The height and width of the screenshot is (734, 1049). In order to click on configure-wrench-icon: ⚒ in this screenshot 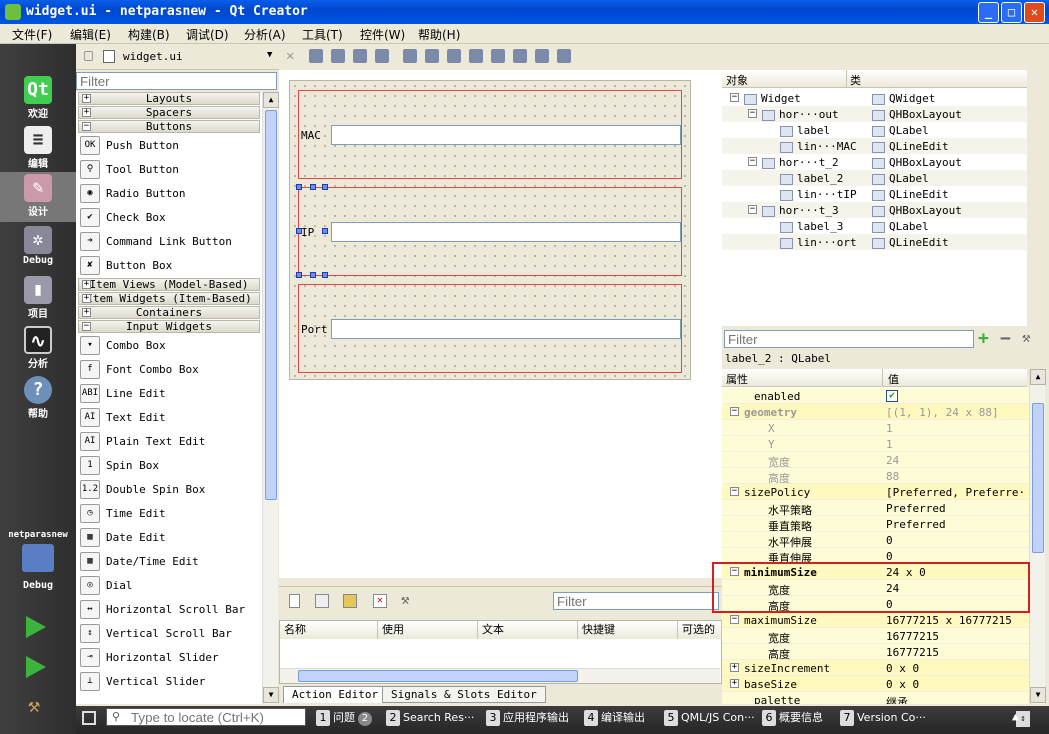, I will do `click(405, 600)`.